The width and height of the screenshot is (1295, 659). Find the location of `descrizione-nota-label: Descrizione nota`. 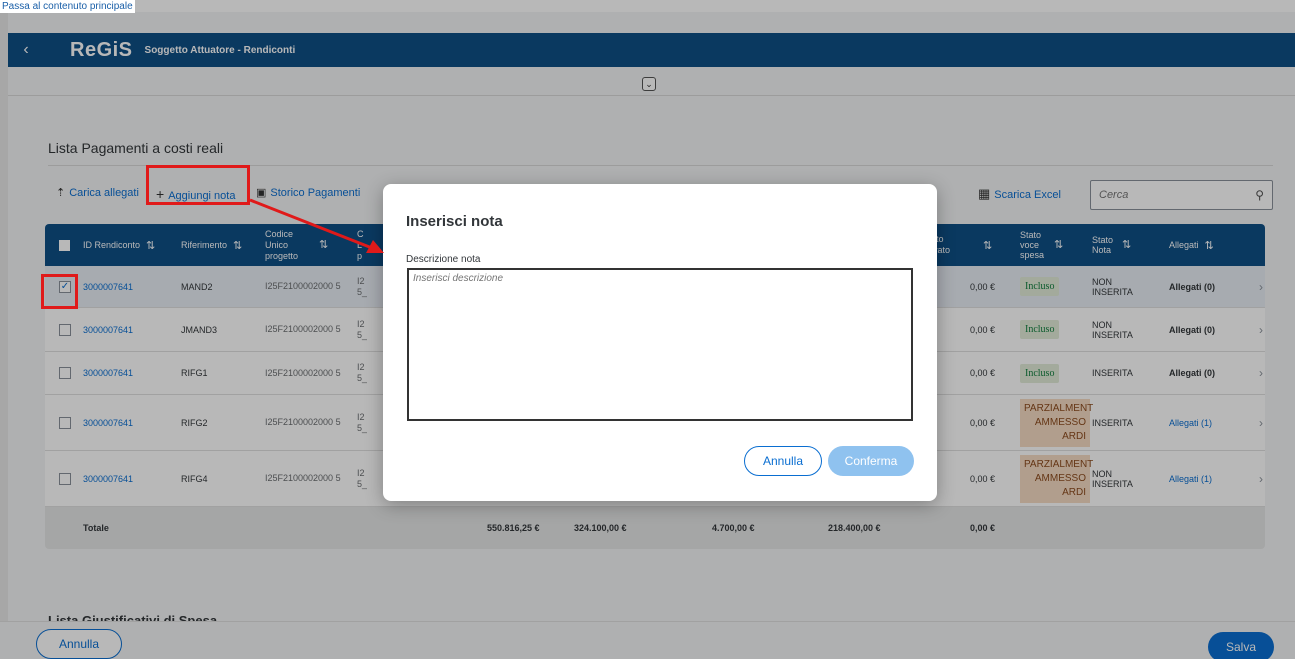

descrizione-nota-label: Descrizione nota is located at coordinates (443, 259).